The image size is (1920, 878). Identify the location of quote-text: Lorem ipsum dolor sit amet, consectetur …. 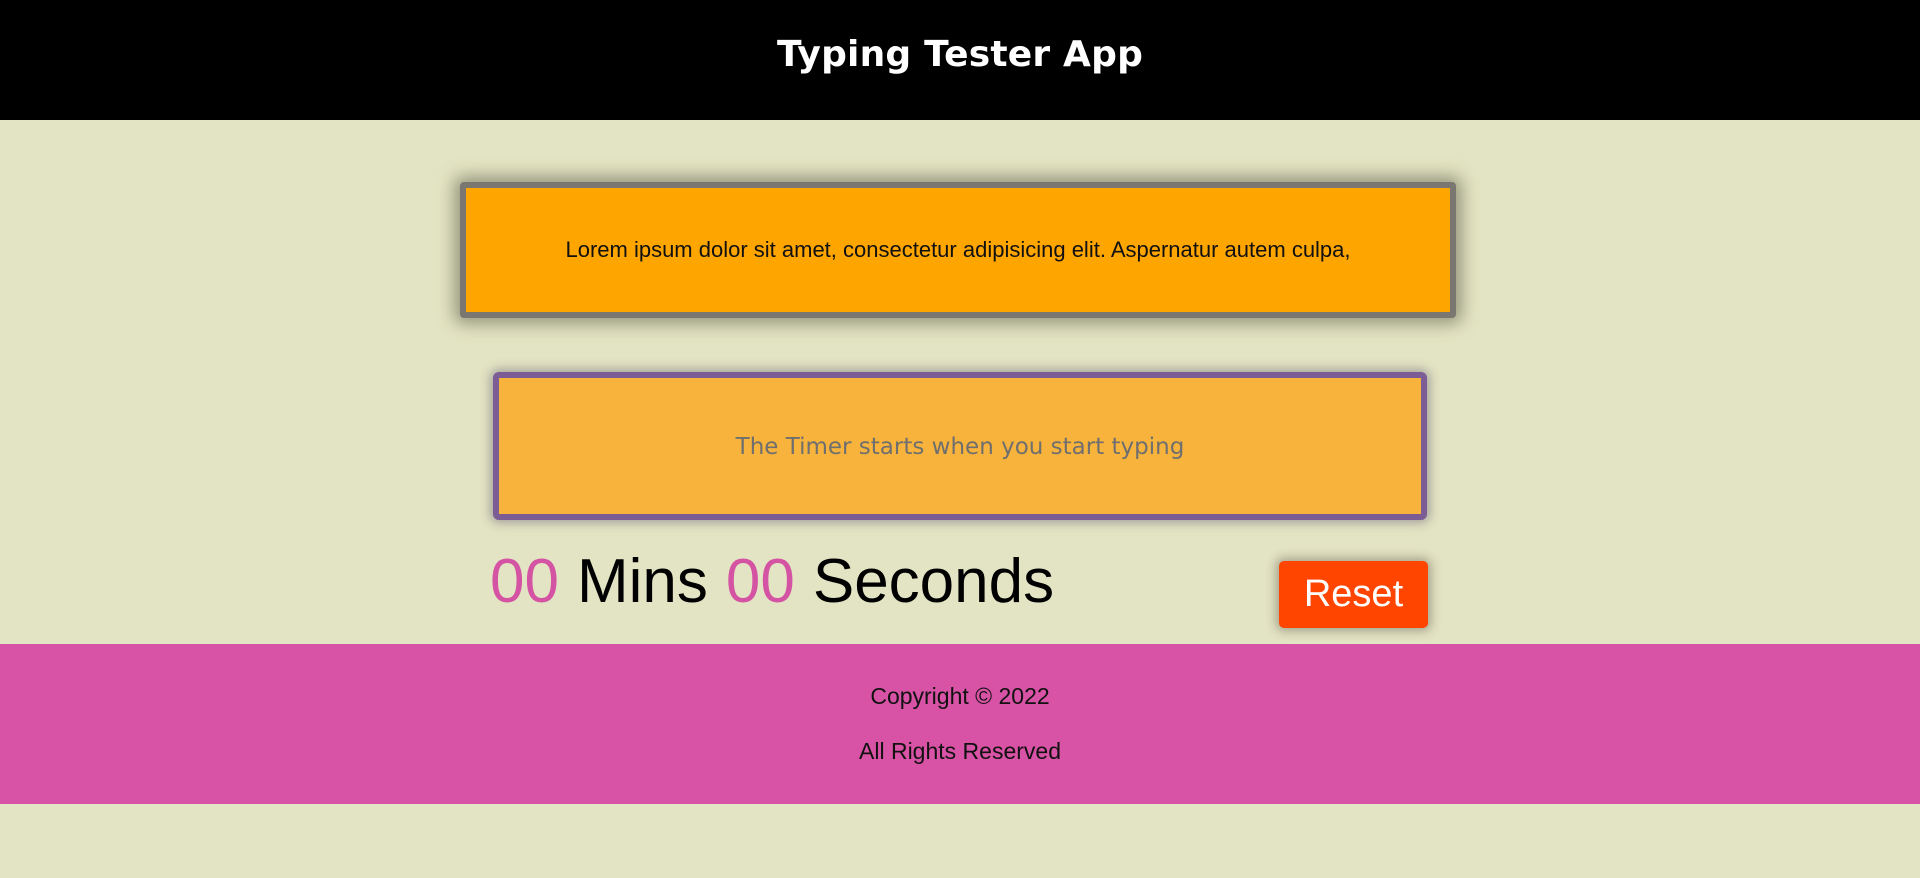
(958, 249).